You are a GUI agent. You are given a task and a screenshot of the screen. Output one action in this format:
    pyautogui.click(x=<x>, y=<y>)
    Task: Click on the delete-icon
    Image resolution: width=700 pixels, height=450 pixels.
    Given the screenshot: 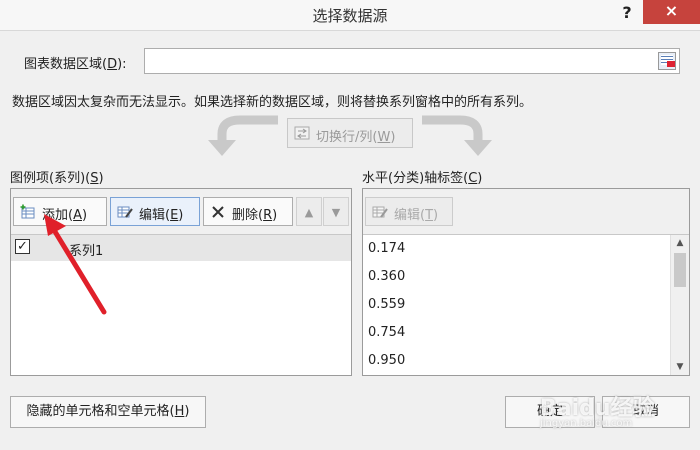 What is the action you would take?
    pyautogui.click(x=218, y=212)
    